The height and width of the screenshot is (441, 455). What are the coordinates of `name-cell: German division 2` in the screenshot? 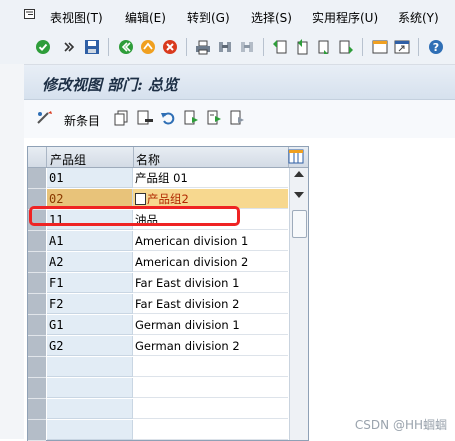 It's located at (210, 346).